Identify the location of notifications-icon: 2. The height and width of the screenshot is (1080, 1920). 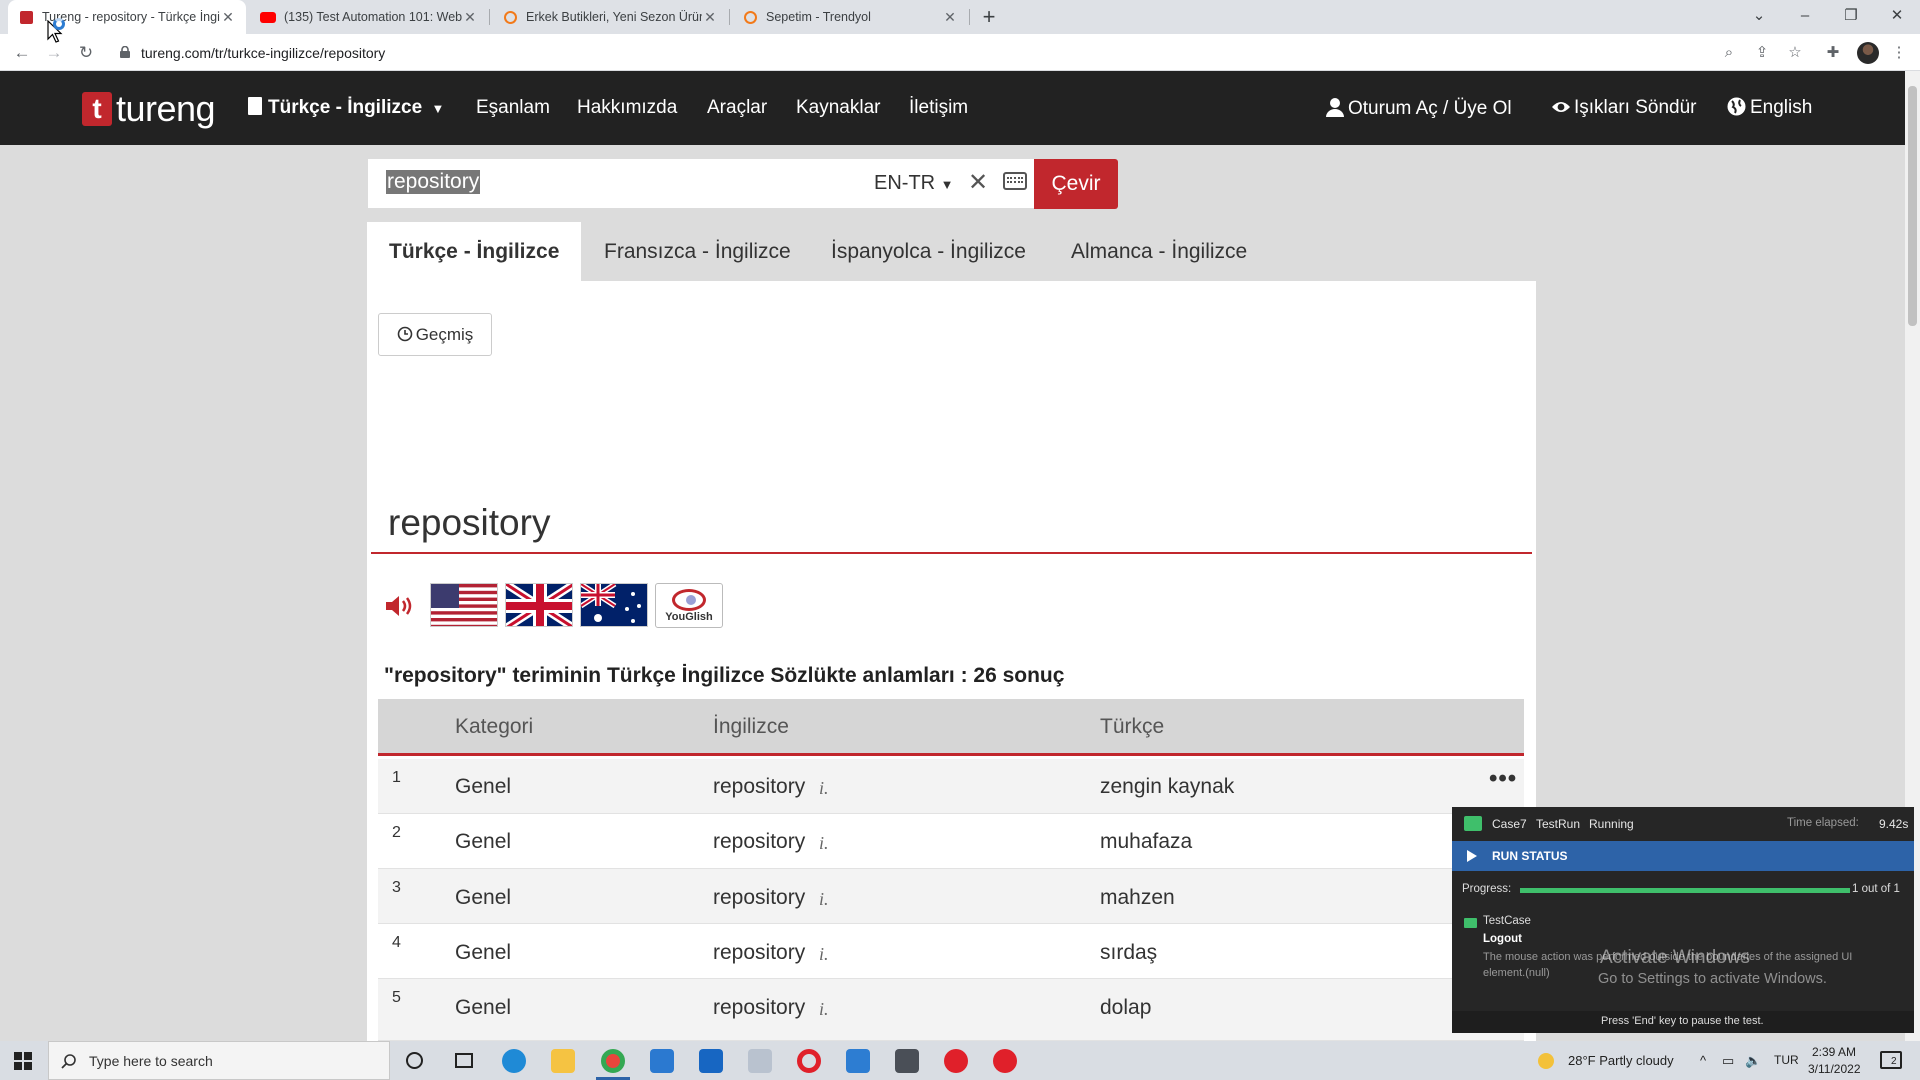
(1891, 1060).